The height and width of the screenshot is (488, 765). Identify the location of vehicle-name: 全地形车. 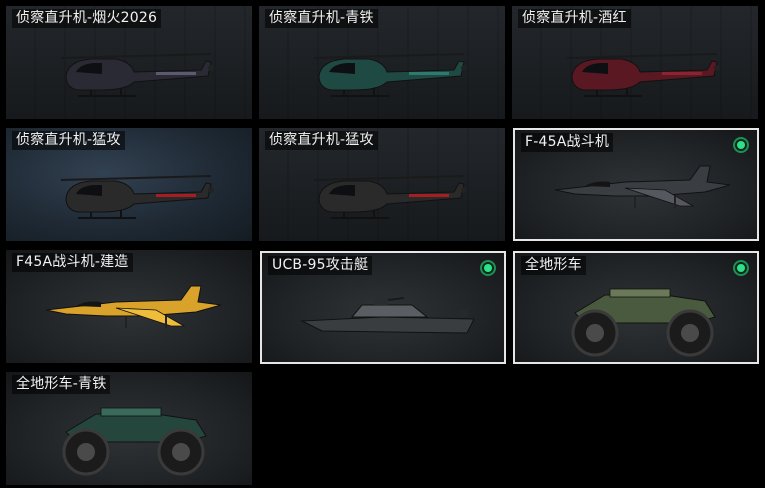
(553, 265).